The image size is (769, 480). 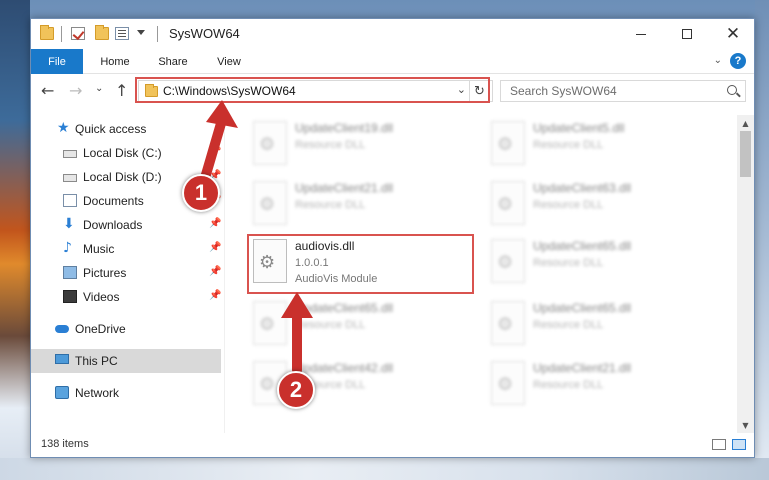 I want to click on tab-home: Home, so click(x=115, y=61).